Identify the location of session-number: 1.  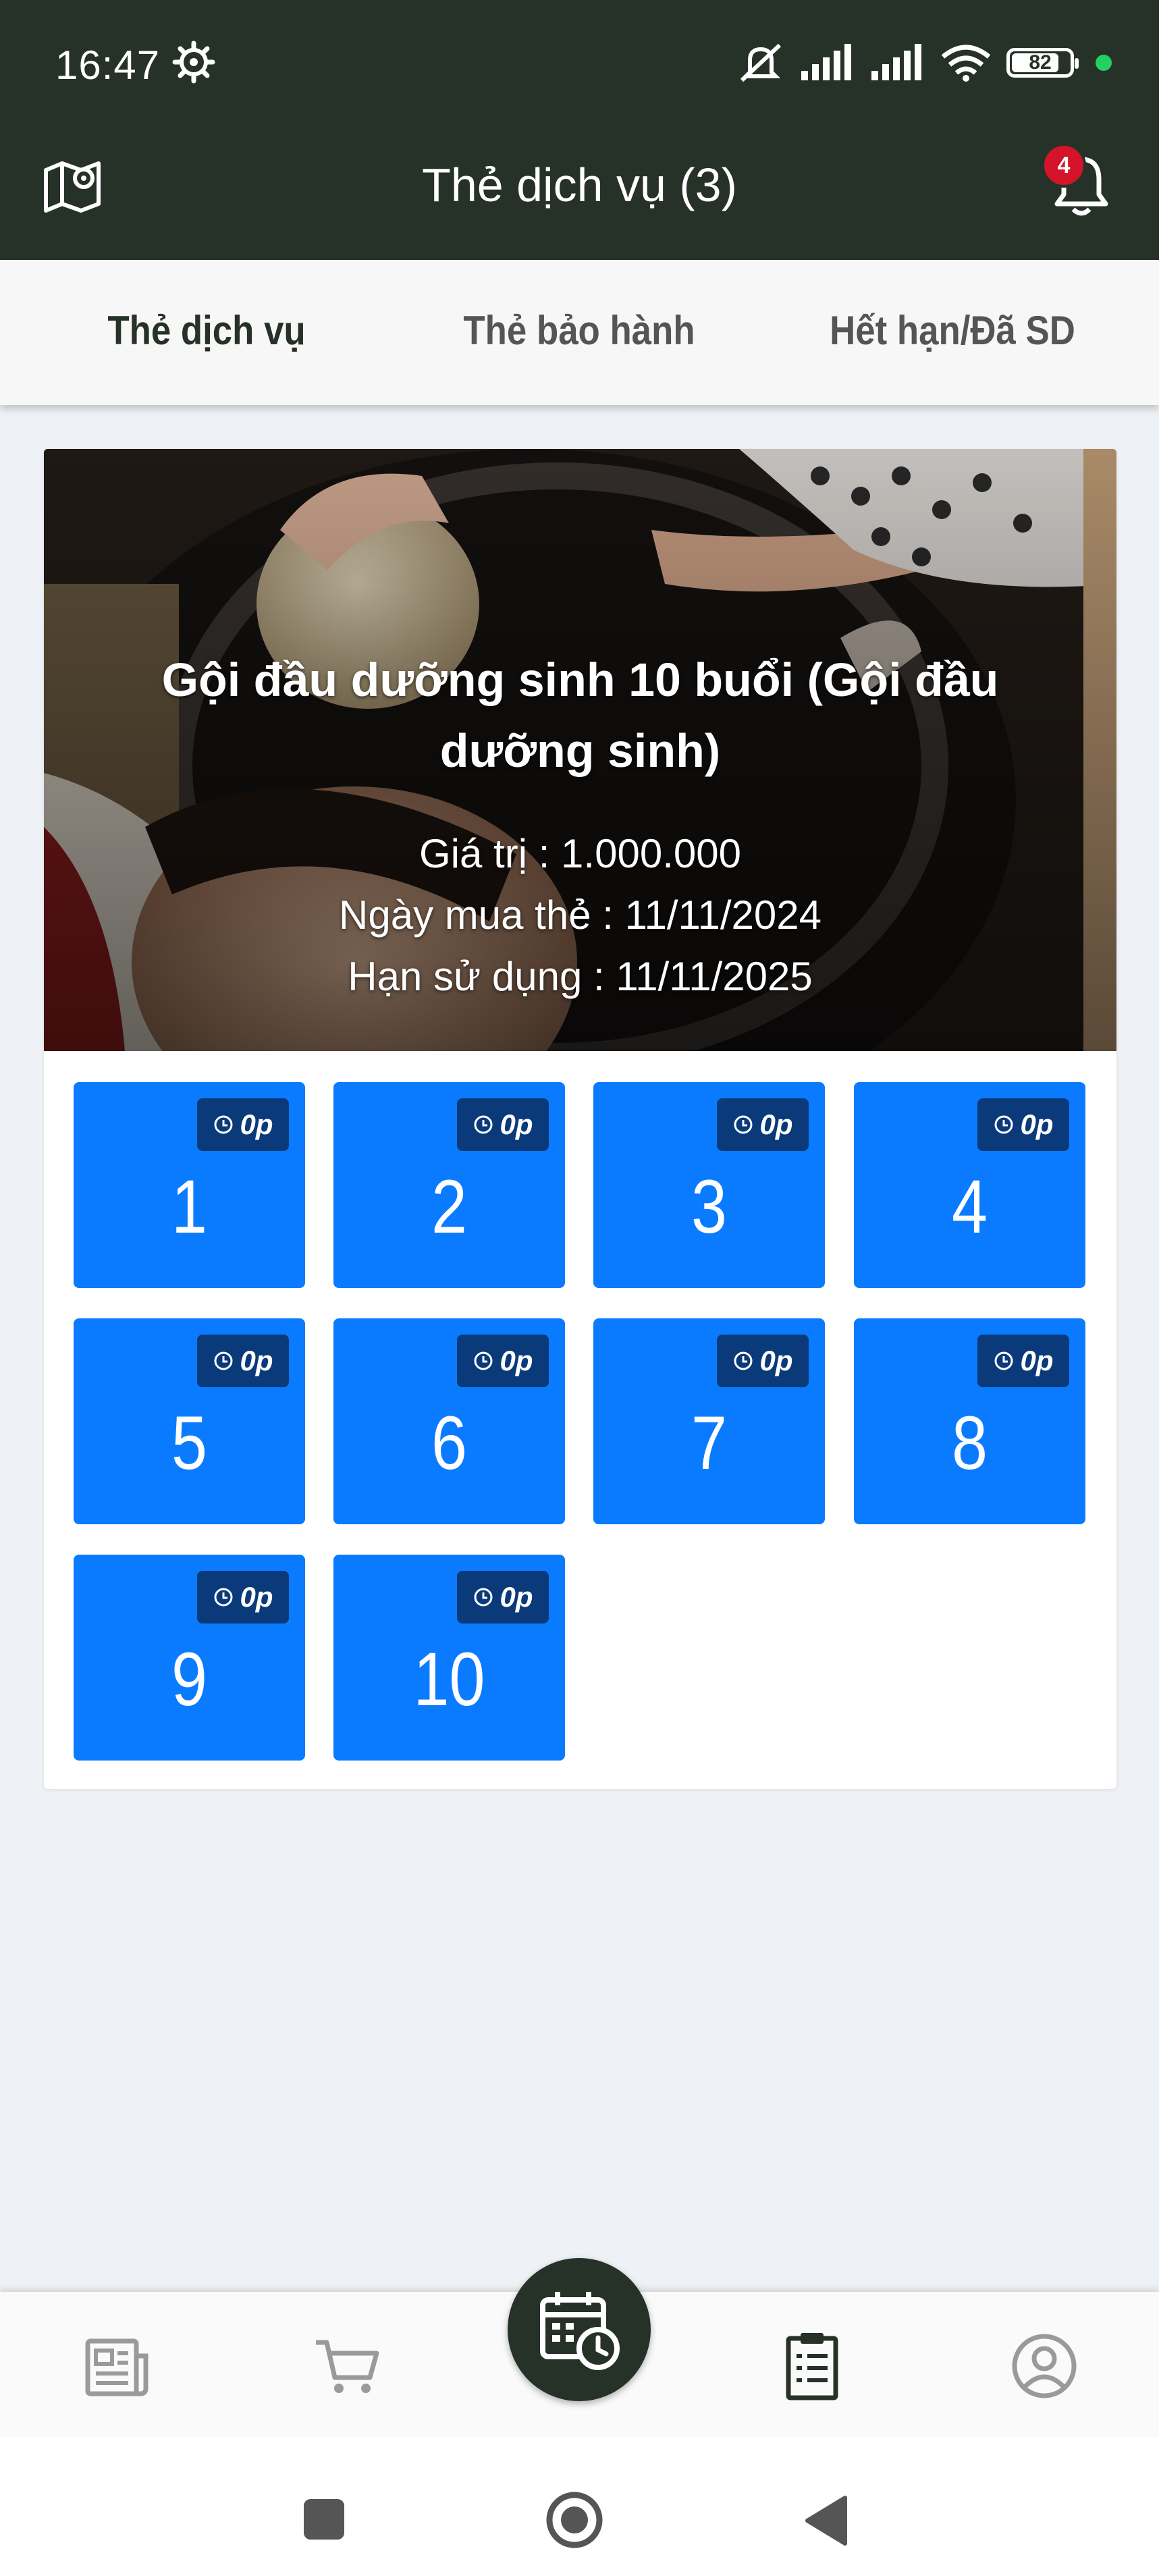
(189, 1206).